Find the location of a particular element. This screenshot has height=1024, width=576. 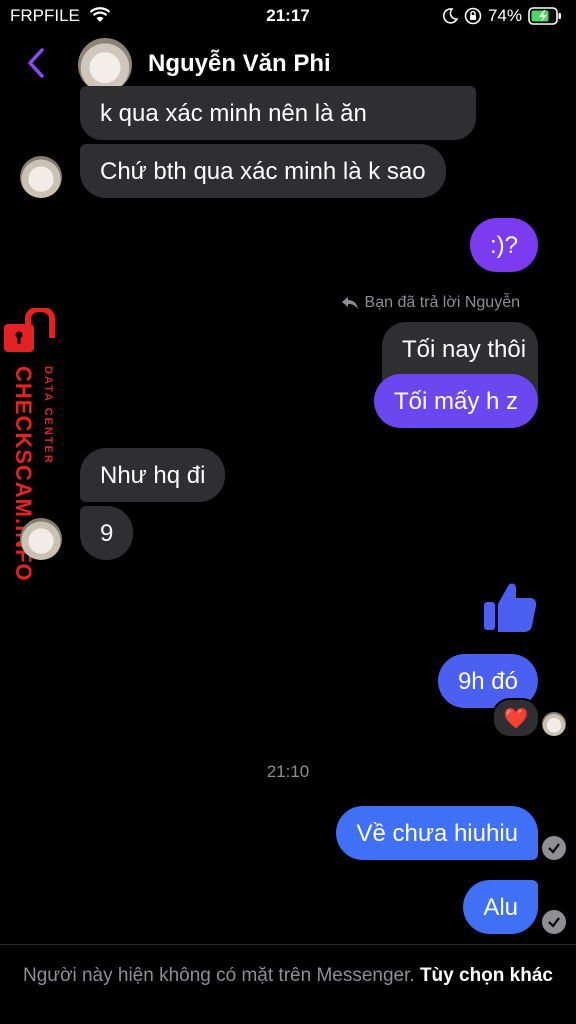

back-button is located at coordinates (36, 65).